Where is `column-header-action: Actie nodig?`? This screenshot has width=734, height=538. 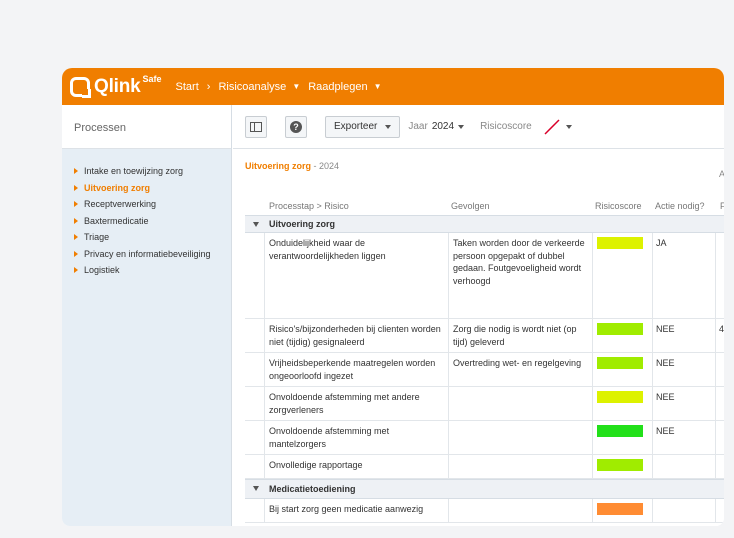 column-header-action: Actie nodig? is located at coordinates (680, 206).